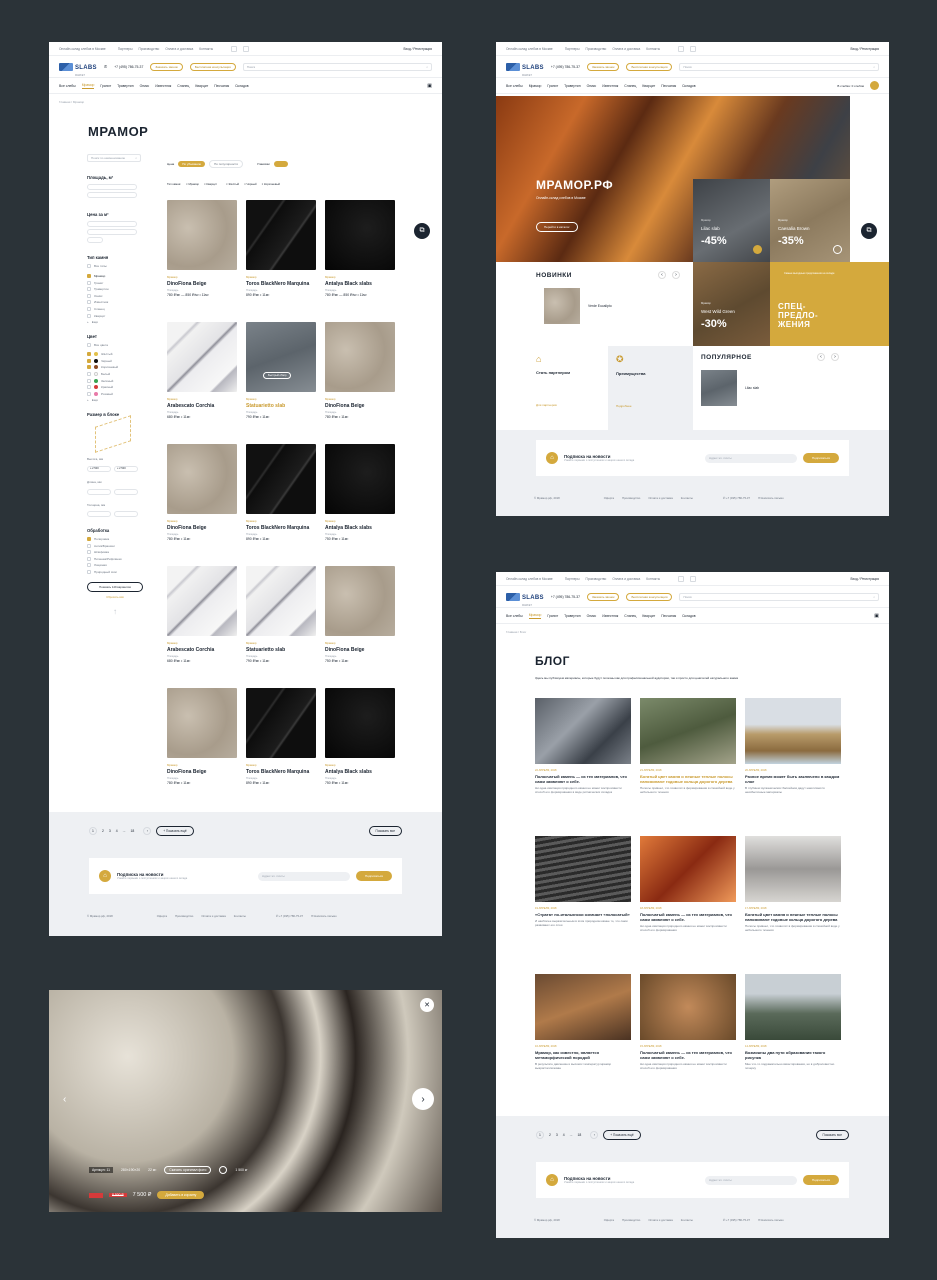  What do you see at coordinates (874, 85) in the screenshot?
I see `cart-icon` at bounding box center [874, 85].